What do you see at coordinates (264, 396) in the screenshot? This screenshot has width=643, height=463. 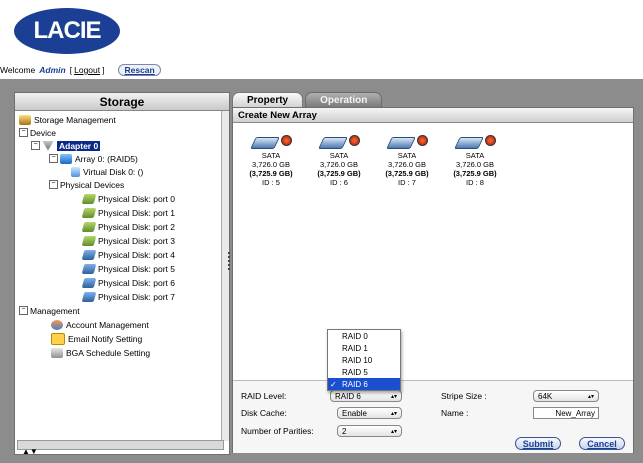 I see `raid-level-label: RAID Level:` at bounding box center [264, 396].